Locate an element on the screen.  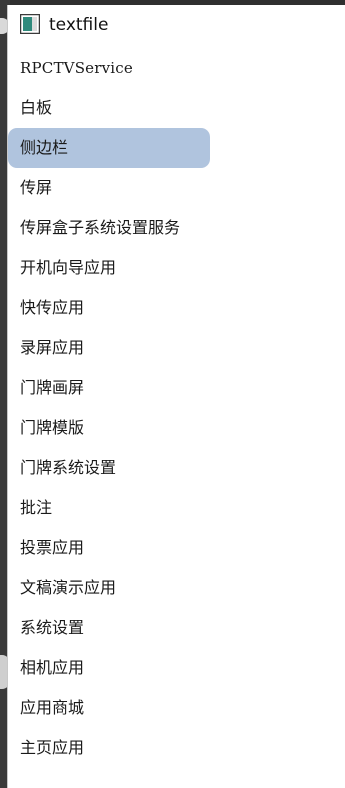
menu-item: 开机向导应用 is located at coordinates (176, 268).